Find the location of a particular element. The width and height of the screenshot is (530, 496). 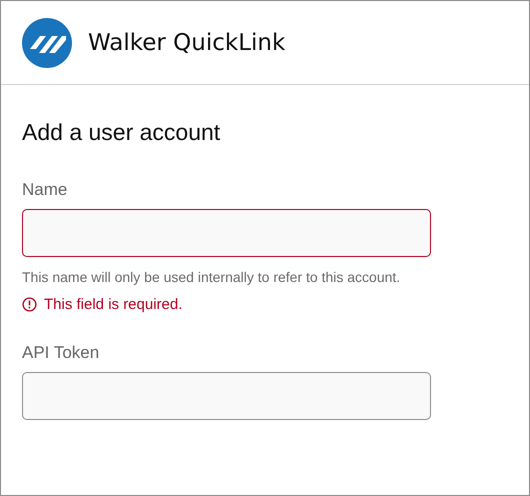

error-icon is located at coordinates (29, 304).